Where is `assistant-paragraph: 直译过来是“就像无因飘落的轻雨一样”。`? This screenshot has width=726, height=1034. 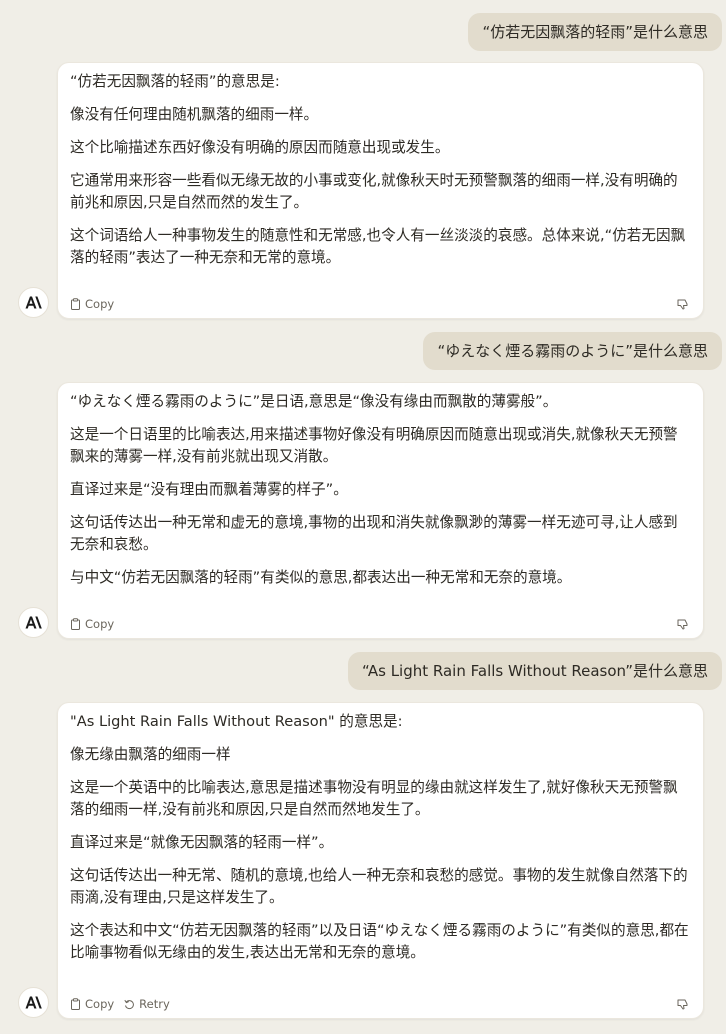 assistant-paragraph: 直译过来是“就像无因飘落的轻雨一样”。 is located at coordinates (202, 842).